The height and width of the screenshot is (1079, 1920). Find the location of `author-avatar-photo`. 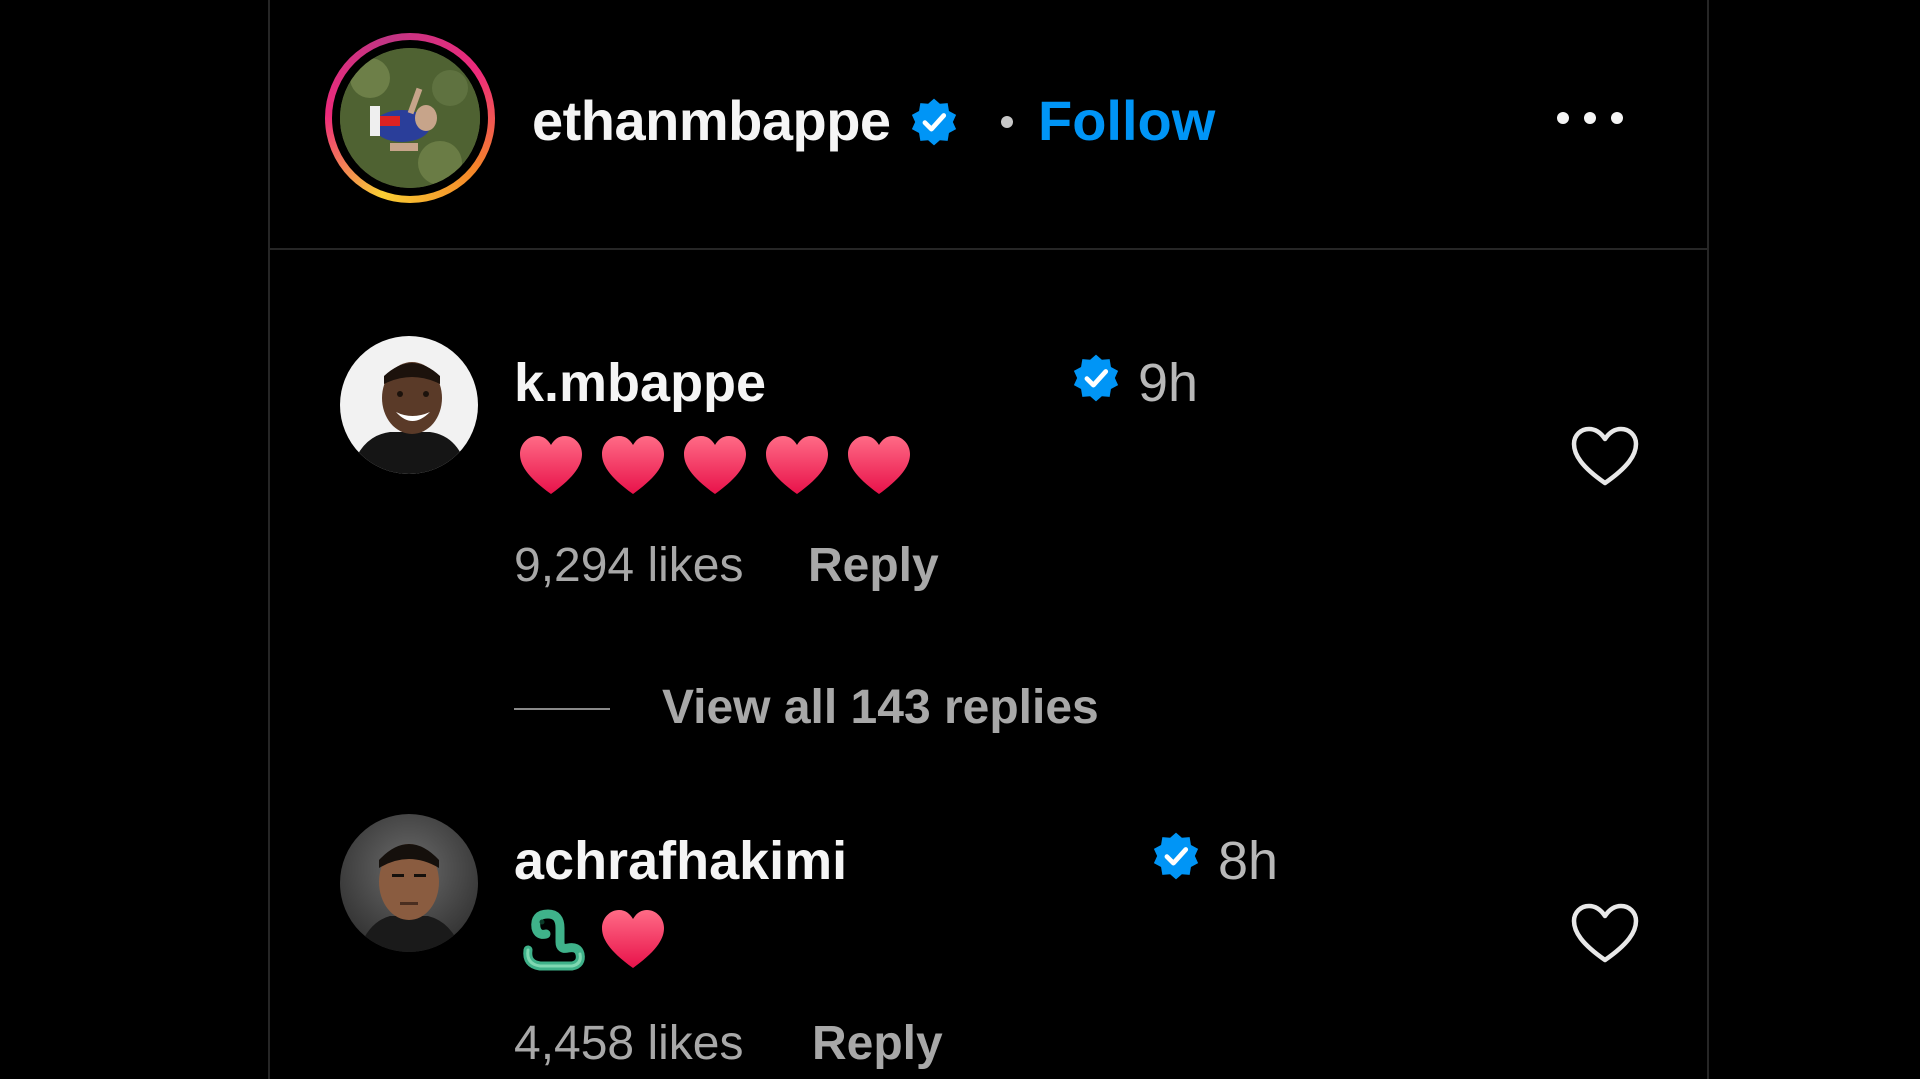

author-avatar-photo is located at coordinates (410, 118).